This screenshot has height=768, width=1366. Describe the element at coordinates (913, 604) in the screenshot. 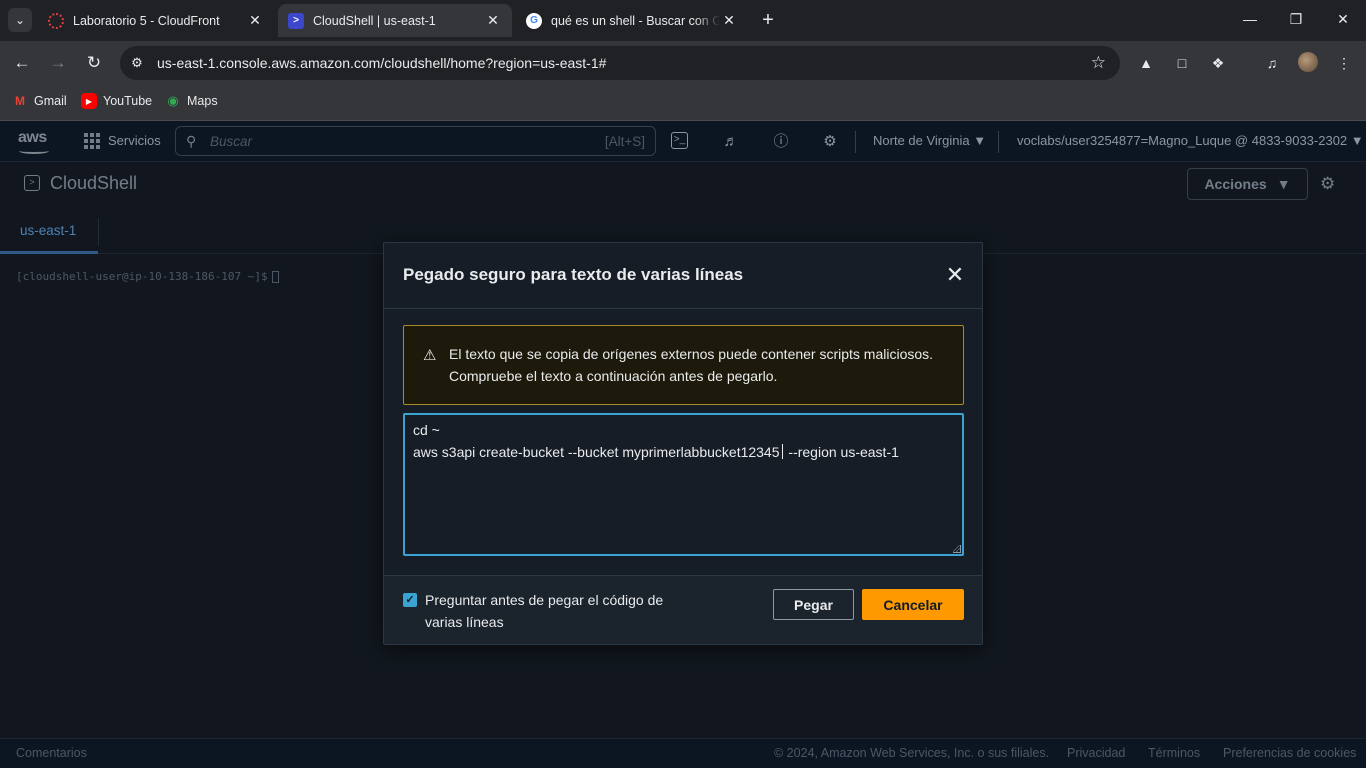

I see `cancel-button: Cancelar` at that location.